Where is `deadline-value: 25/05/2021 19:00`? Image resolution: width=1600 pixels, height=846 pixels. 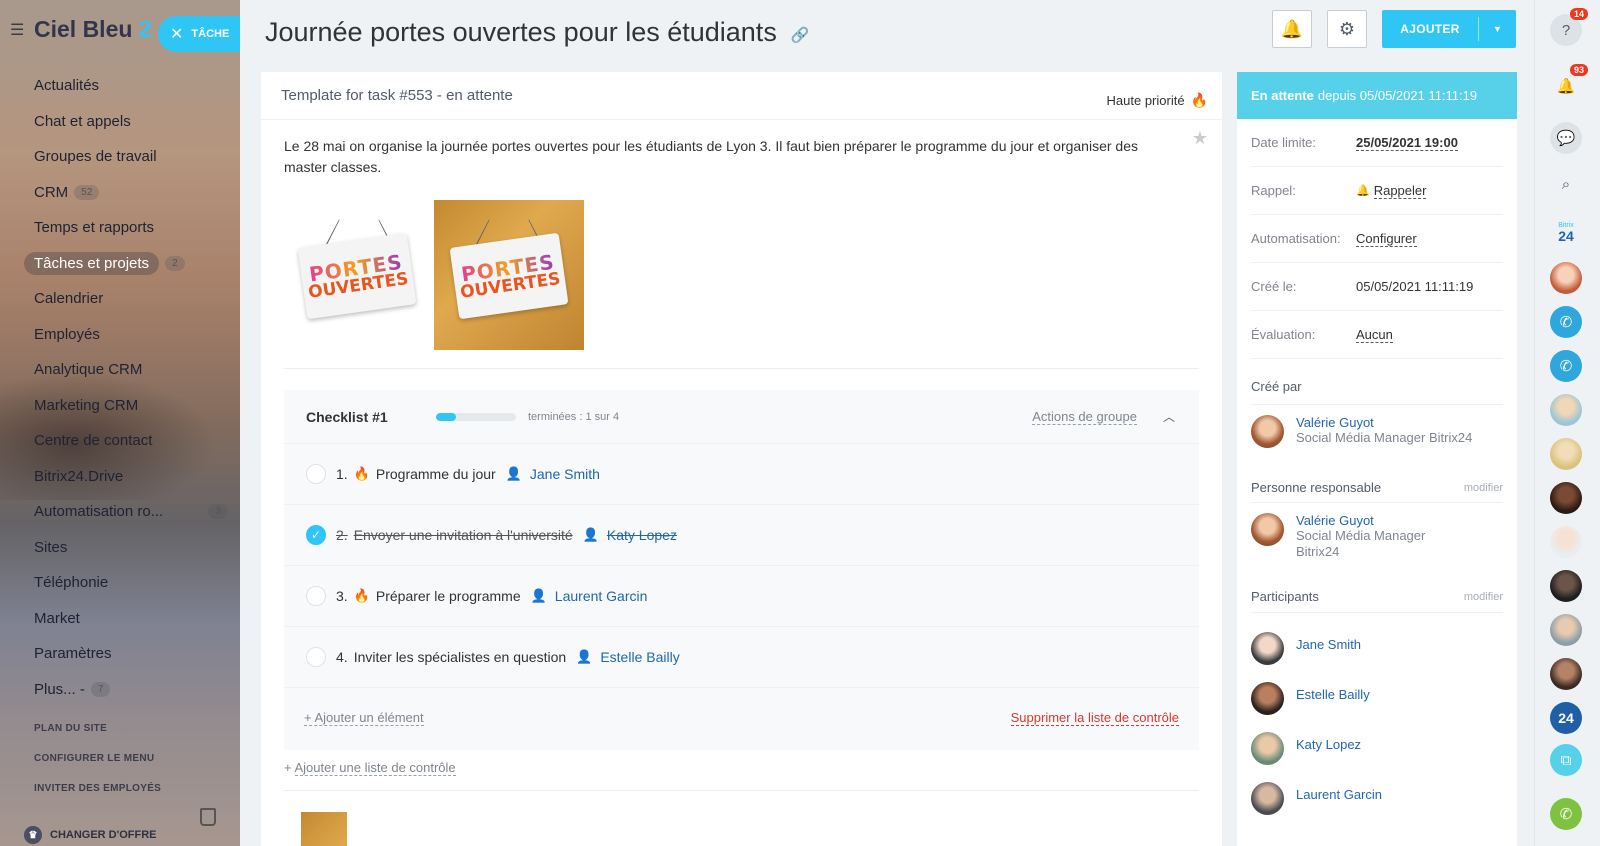 deadline-value: 25/05/2021 19:00 is located at coordinates (1407, 143).